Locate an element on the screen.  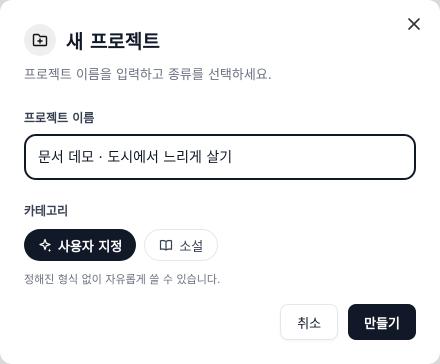
dialog-header: 새 프로젝트 is located at coordinates (220, 40).